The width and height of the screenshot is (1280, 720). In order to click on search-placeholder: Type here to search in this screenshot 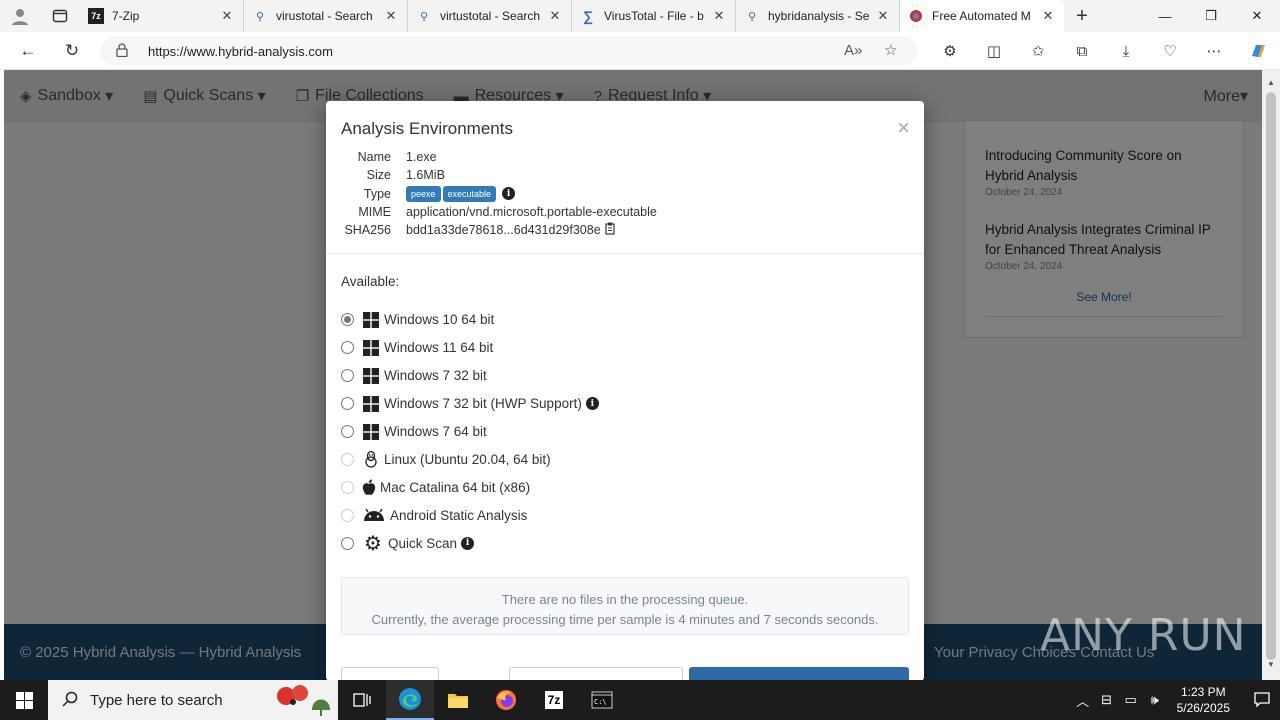, I will do `click(156, 700)`.